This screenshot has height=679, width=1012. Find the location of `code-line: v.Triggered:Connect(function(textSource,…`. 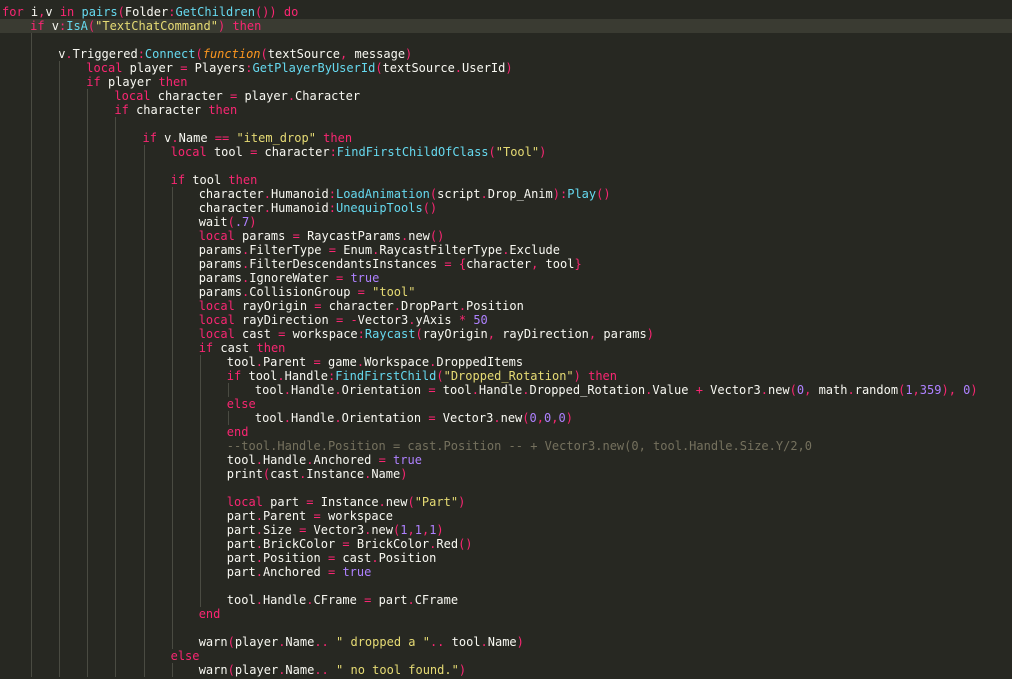

code-line: v.Triggered:Connect(function(textSource,… is located at coordinates (506, 54).